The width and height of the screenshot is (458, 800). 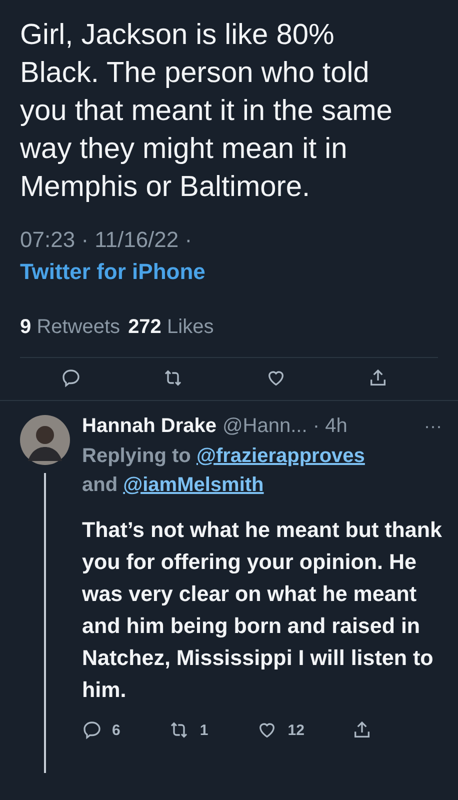 What do you see at coordinates (113, 272) in the screenshot?
I see `source-link: Twitter for iPhone` at bounding box center [113, 272].